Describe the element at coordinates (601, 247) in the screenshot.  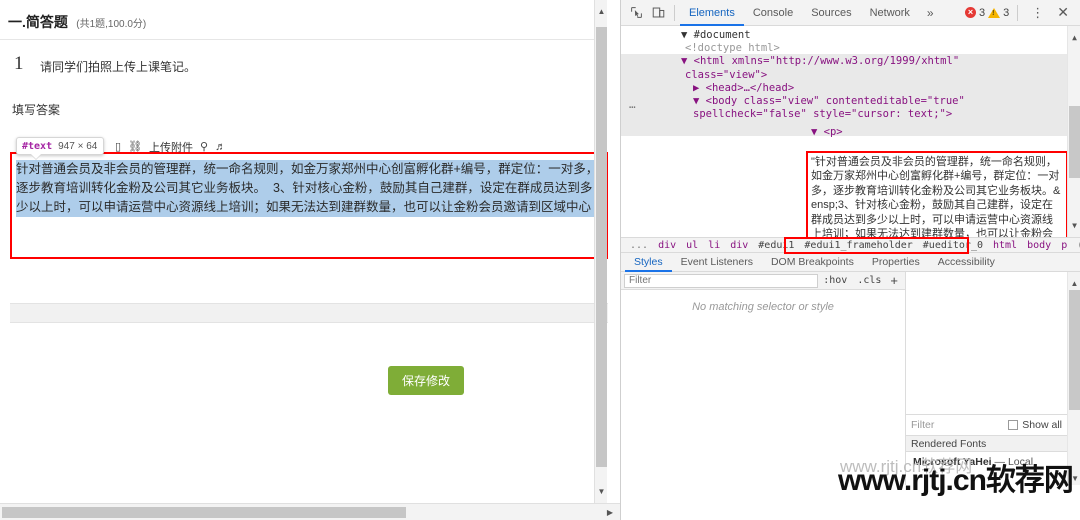
I see `page-vertical-scroll-thumb` at that location.